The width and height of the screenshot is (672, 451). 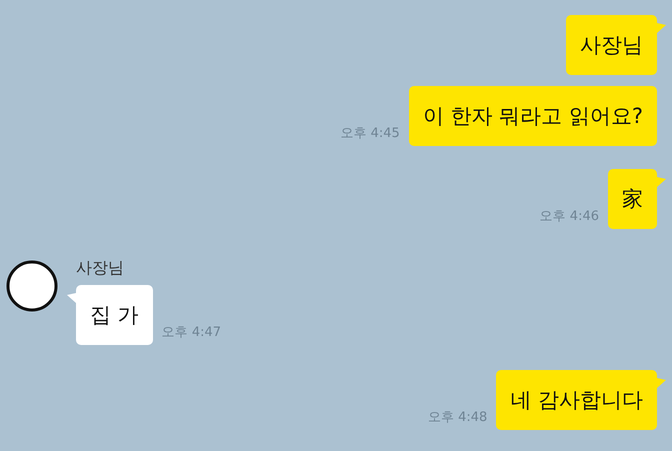 I want to click on message-time: 오후 4:46, so click(x=569, y=216).